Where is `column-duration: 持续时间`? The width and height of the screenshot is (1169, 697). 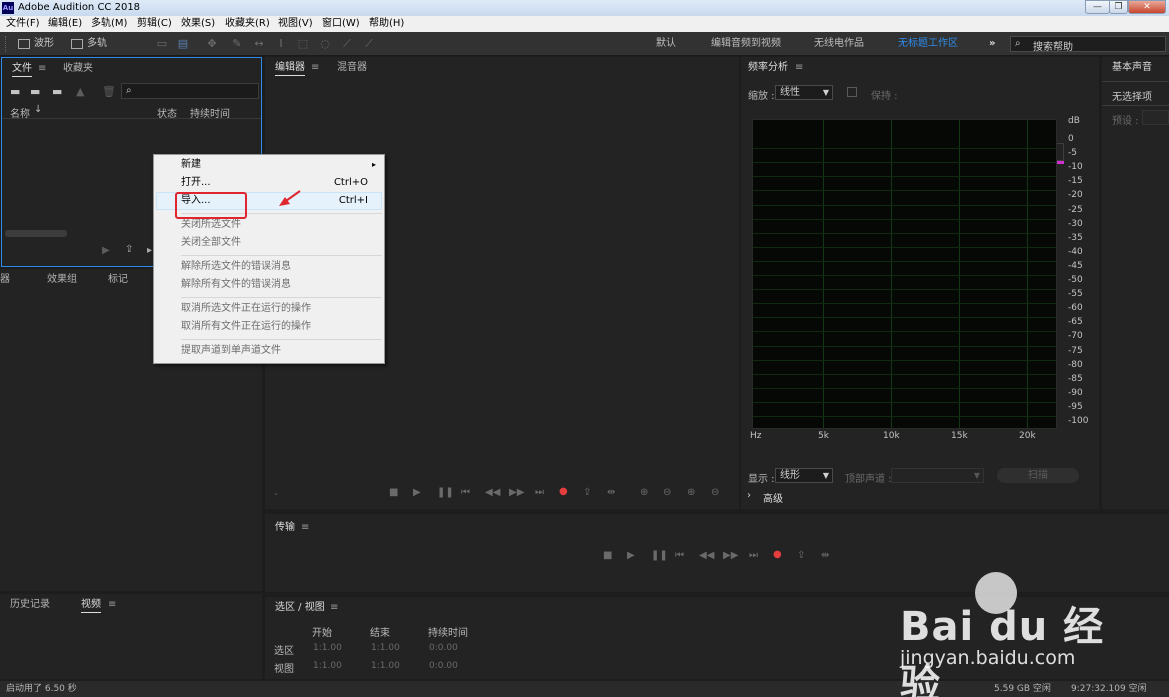 column-duration: 持续时间 is located at coordinates (210, 112).